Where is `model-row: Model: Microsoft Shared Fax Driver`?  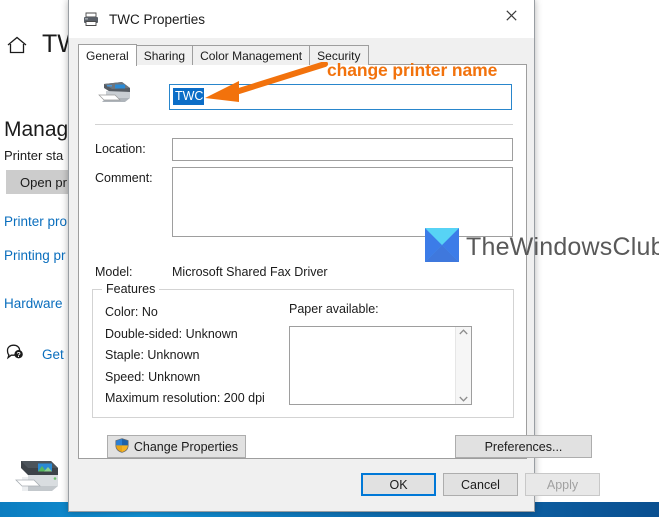
model-row: Model: Microsoft Shared Fax Driver is located at coordinates (211, 272).